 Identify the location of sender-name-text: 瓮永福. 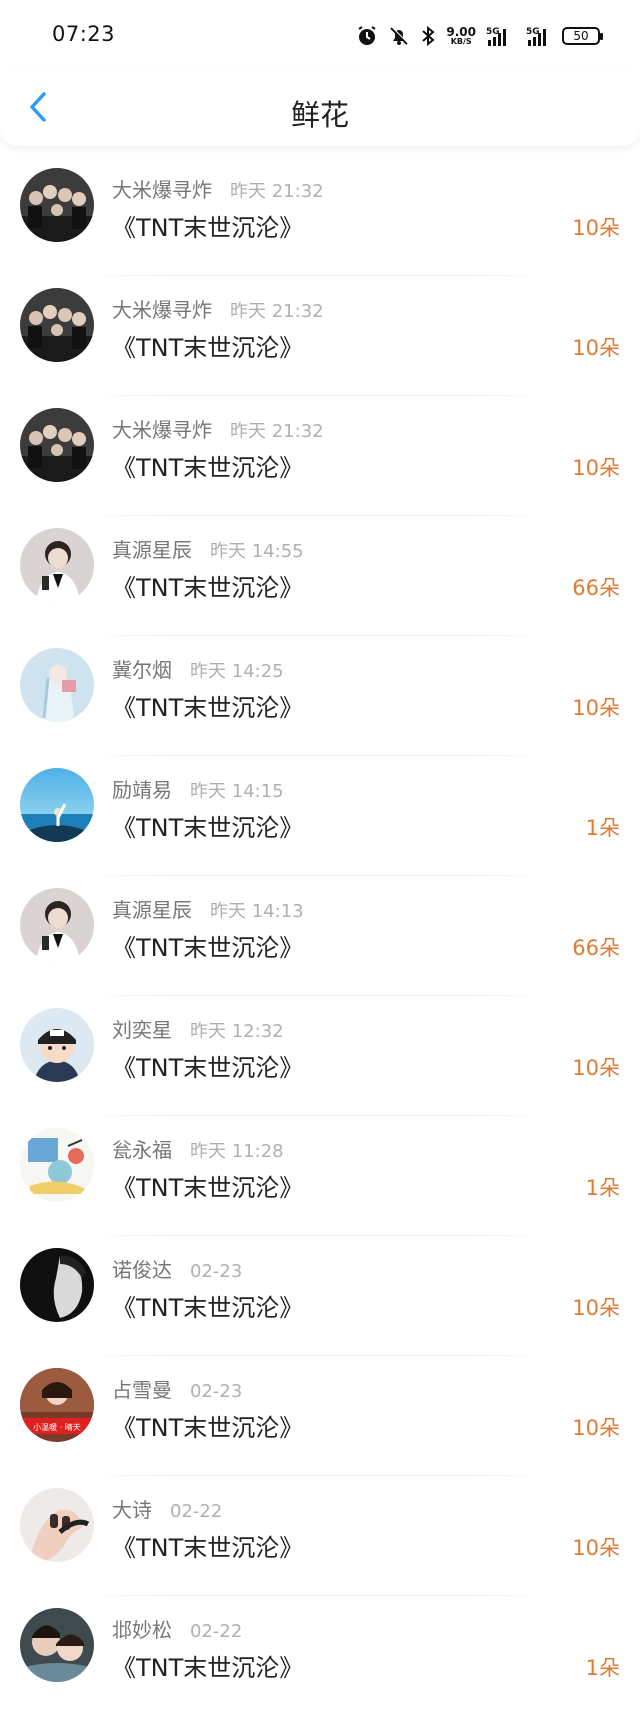
(142, 1150).